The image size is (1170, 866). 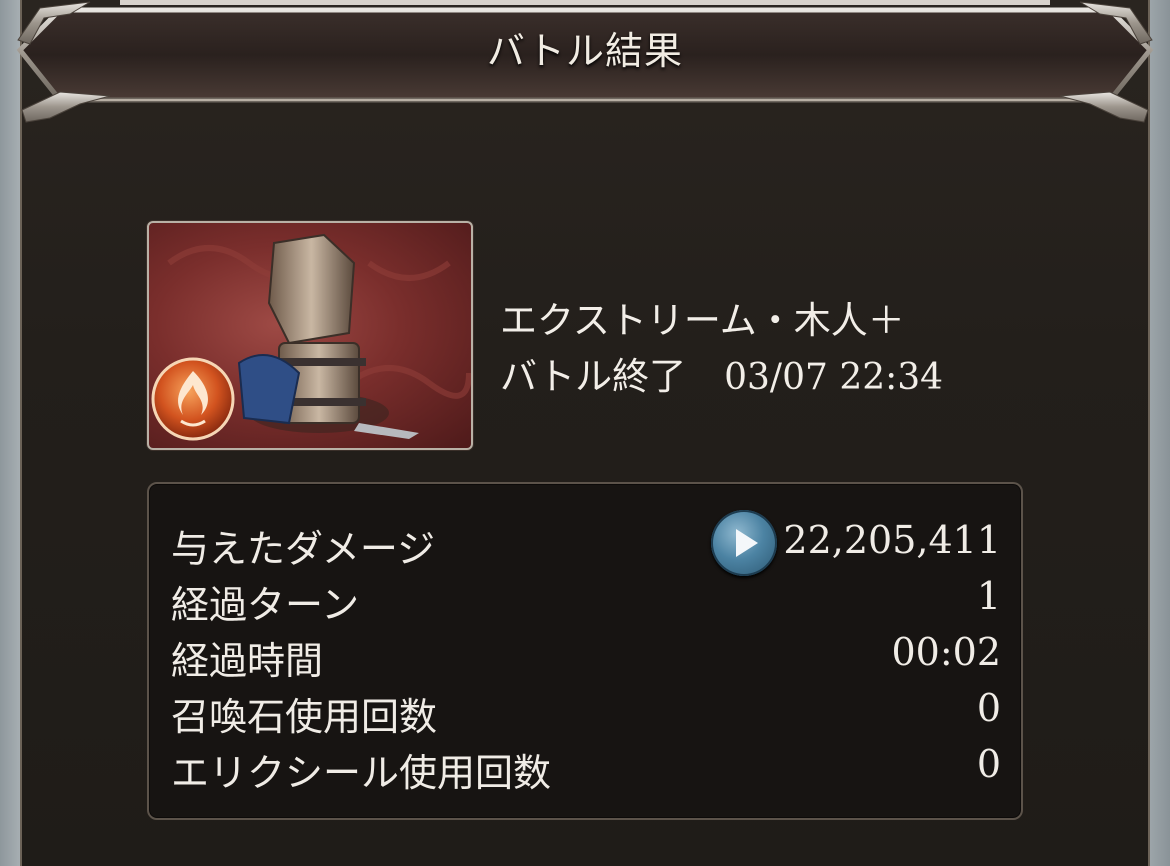 What do you see at coordinates (586, 600) in the screenshot?
I see `stat-row-turns: 経過ターン 1` at bounding box center [586, 600].